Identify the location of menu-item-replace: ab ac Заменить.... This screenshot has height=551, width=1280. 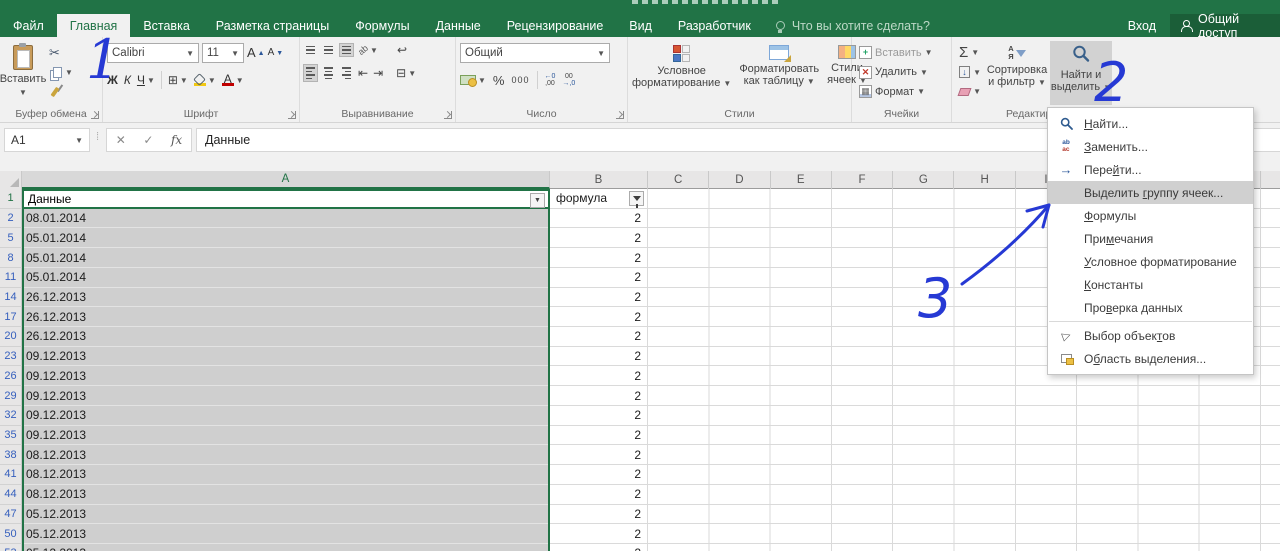
(1150, 146).